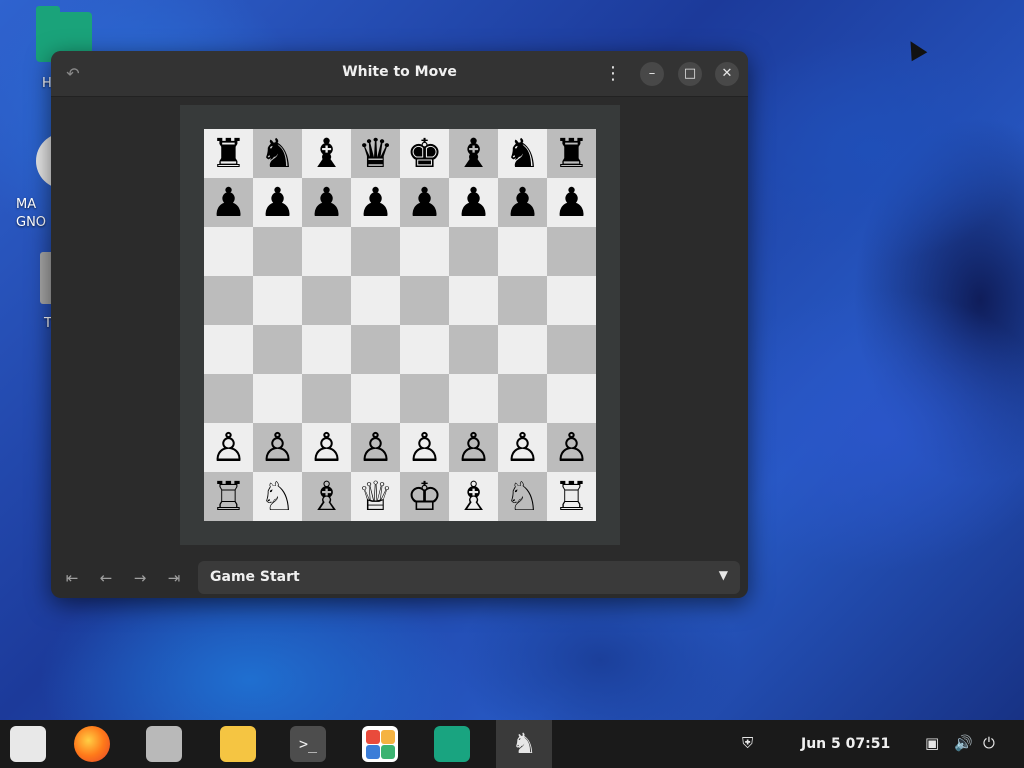  I want to click on square-a3, so click(228, 398).